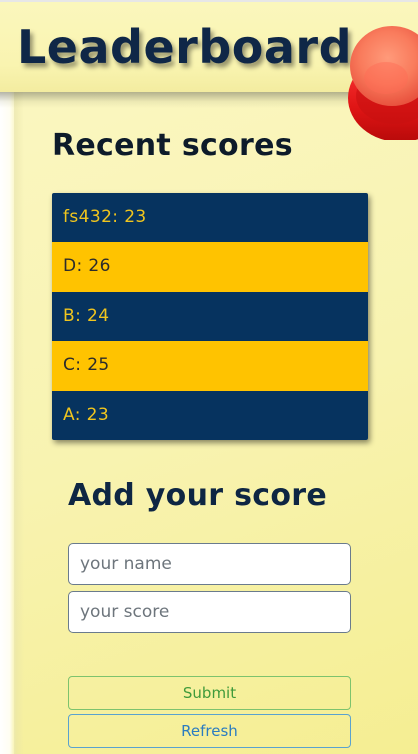 The height and width of the screenshot is (754, 418). Describe the element at coordinates (185, 47) in the screenshot. I see `page-title: Leaderboard` at that location.